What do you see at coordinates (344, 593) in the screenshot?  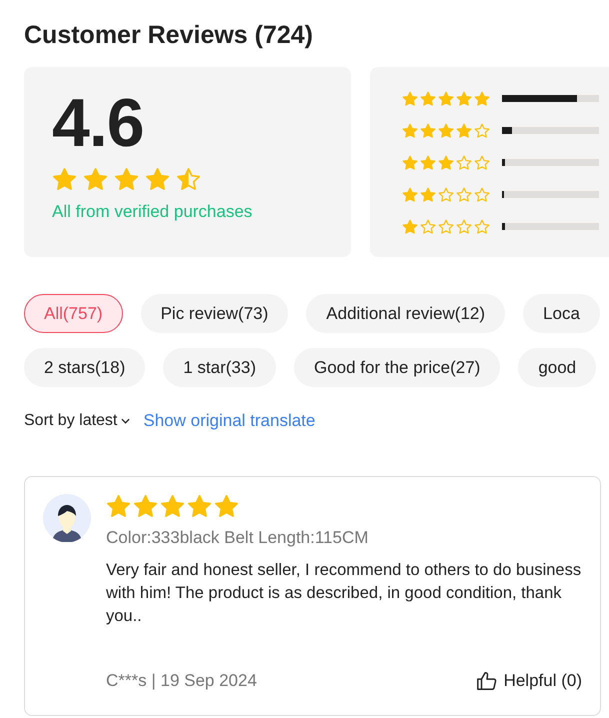 I see `review-text: Very fair and honest seller, I recommend to others to do business with him! The product is as described, in good condition, thank you..` at bounding box center [344, 593].